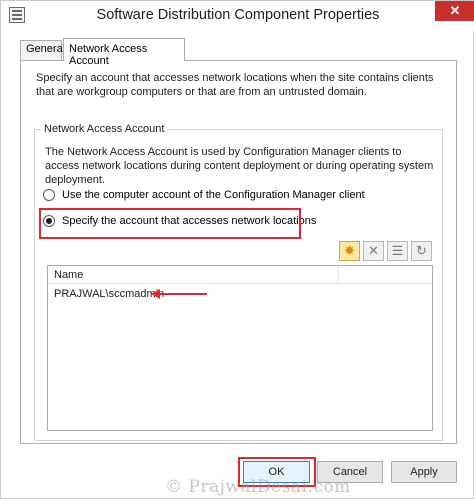  Describe the element at coordinates (182, 294) in the screenshot. I see `annotation-arrow-line` at that location.